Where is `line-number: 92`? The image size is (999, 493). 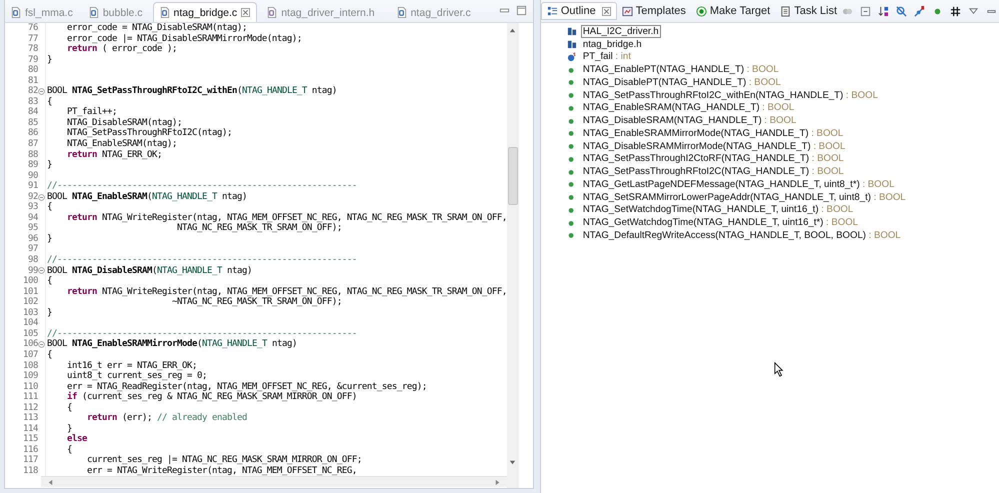
line-number: 92 is located at coordinates (33, 197).